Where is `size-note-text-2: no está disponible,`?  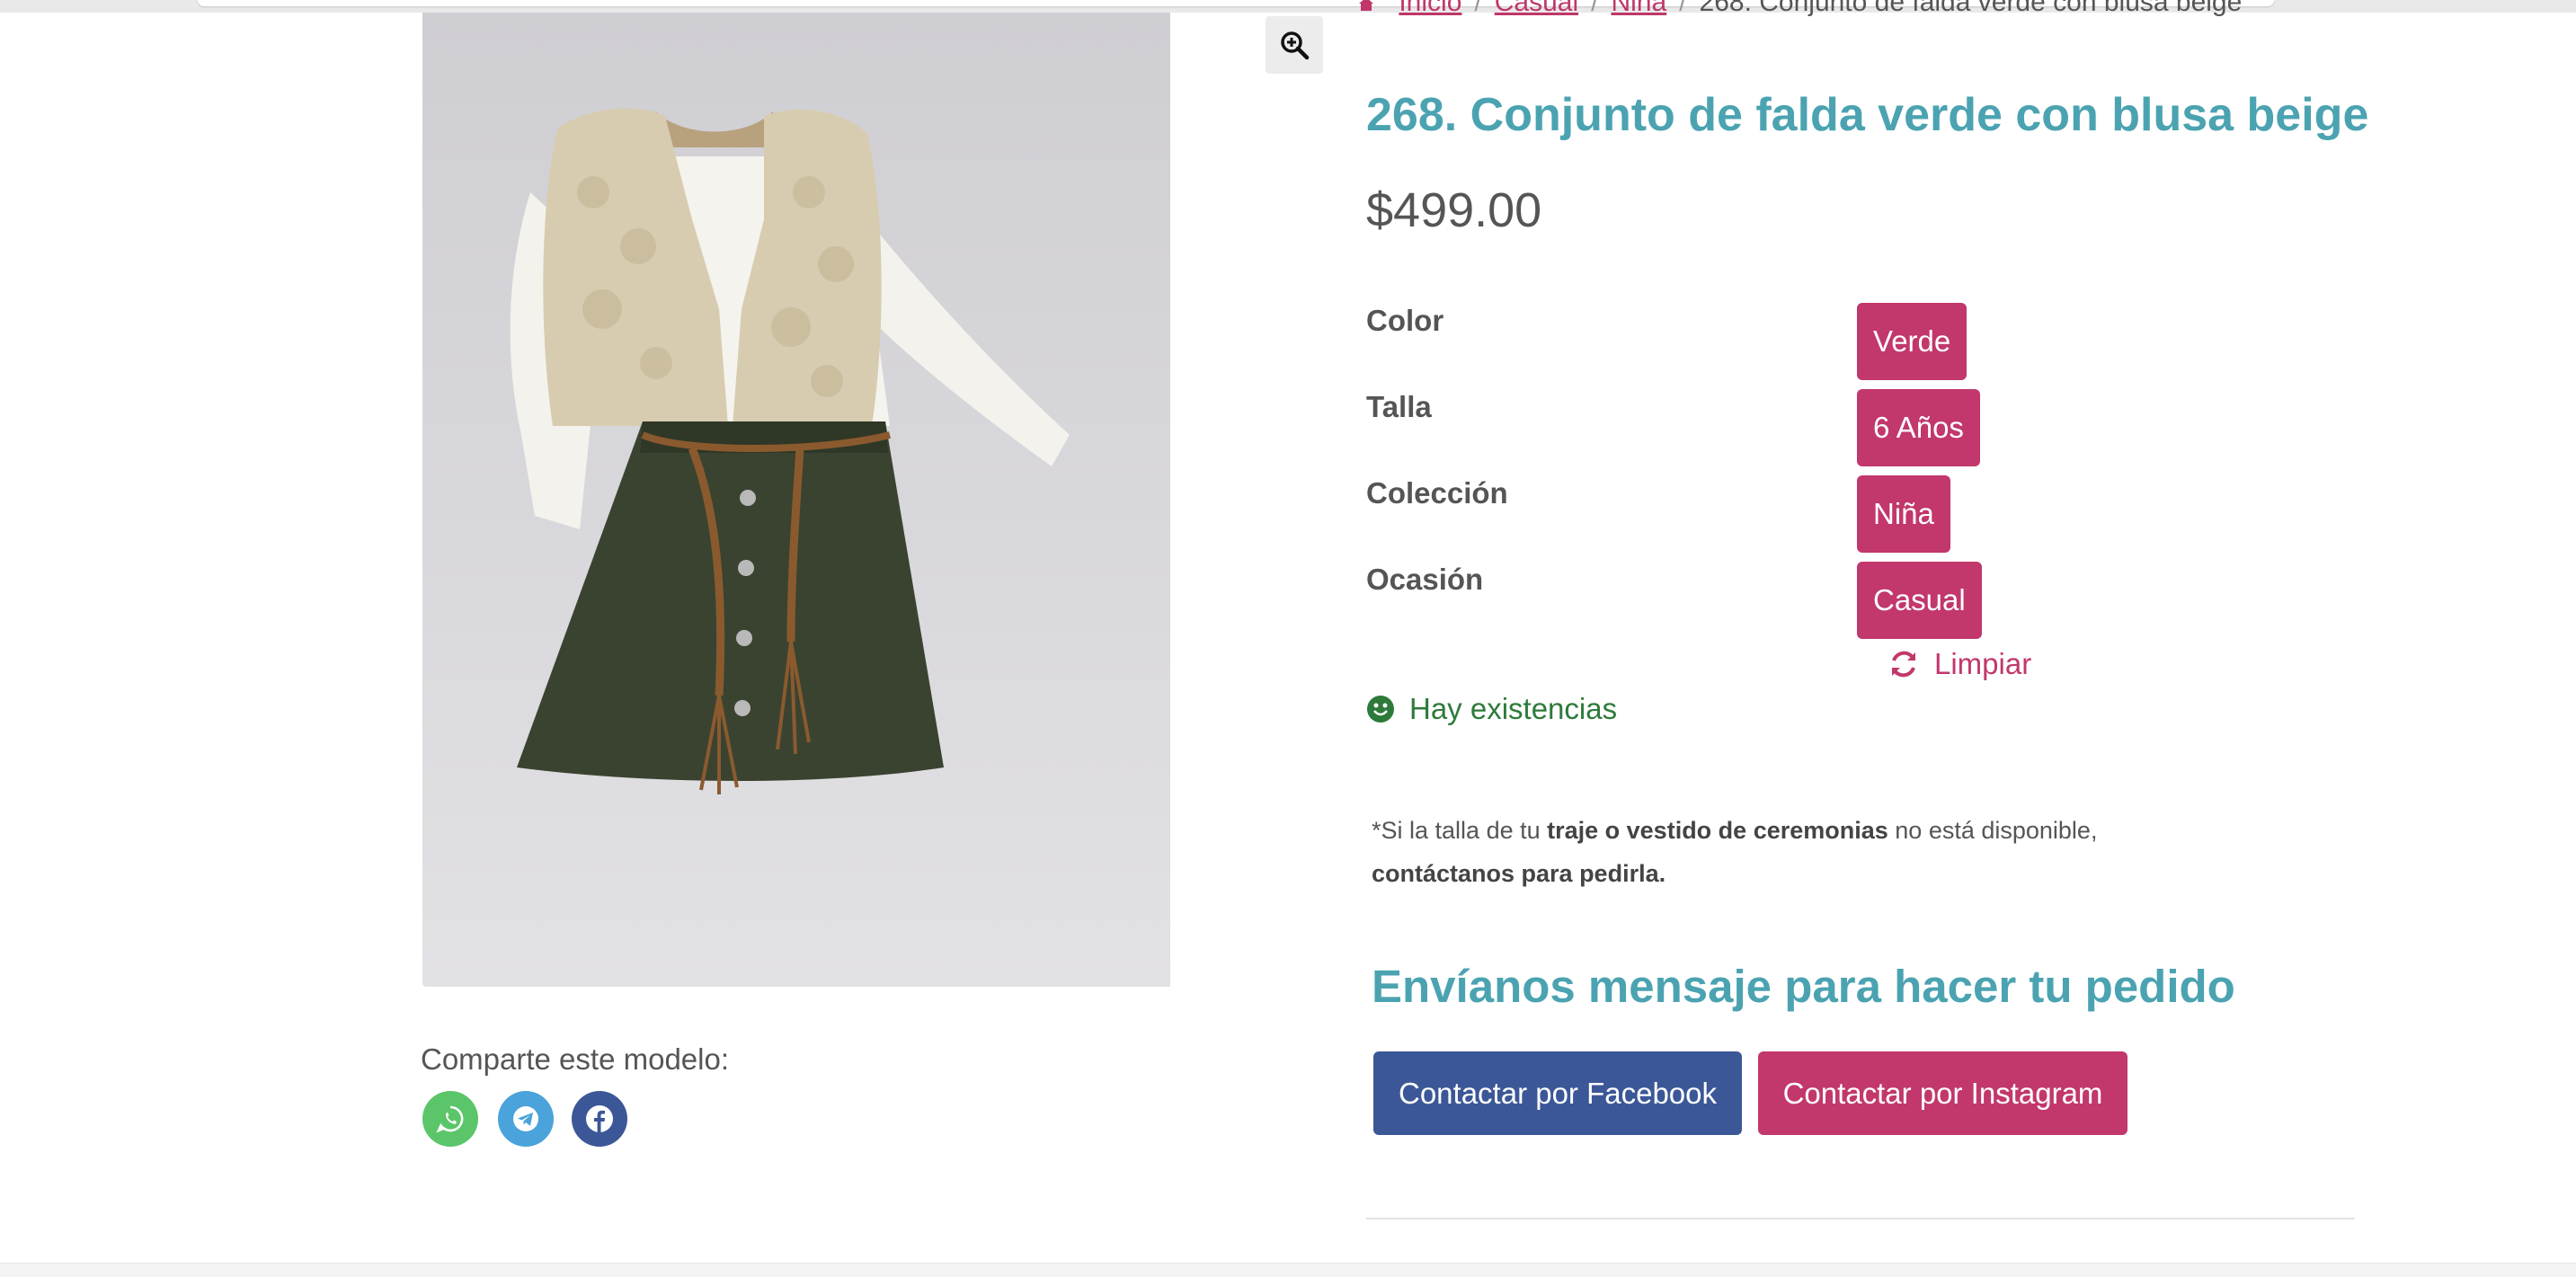 size-note-text-2: no está disponible, is located at coordinates (1993, 830).